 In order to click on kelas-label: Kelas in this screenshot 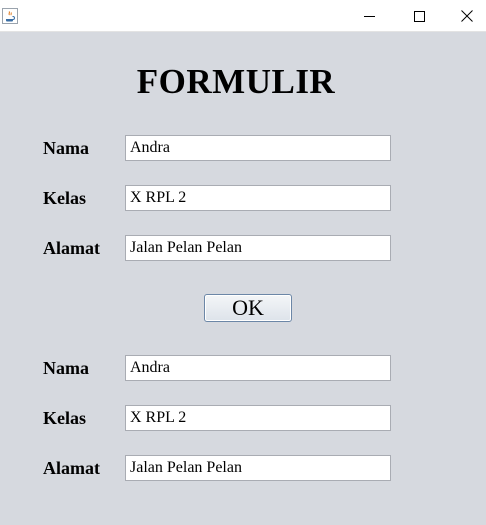, I will do `click(64, 198)`.